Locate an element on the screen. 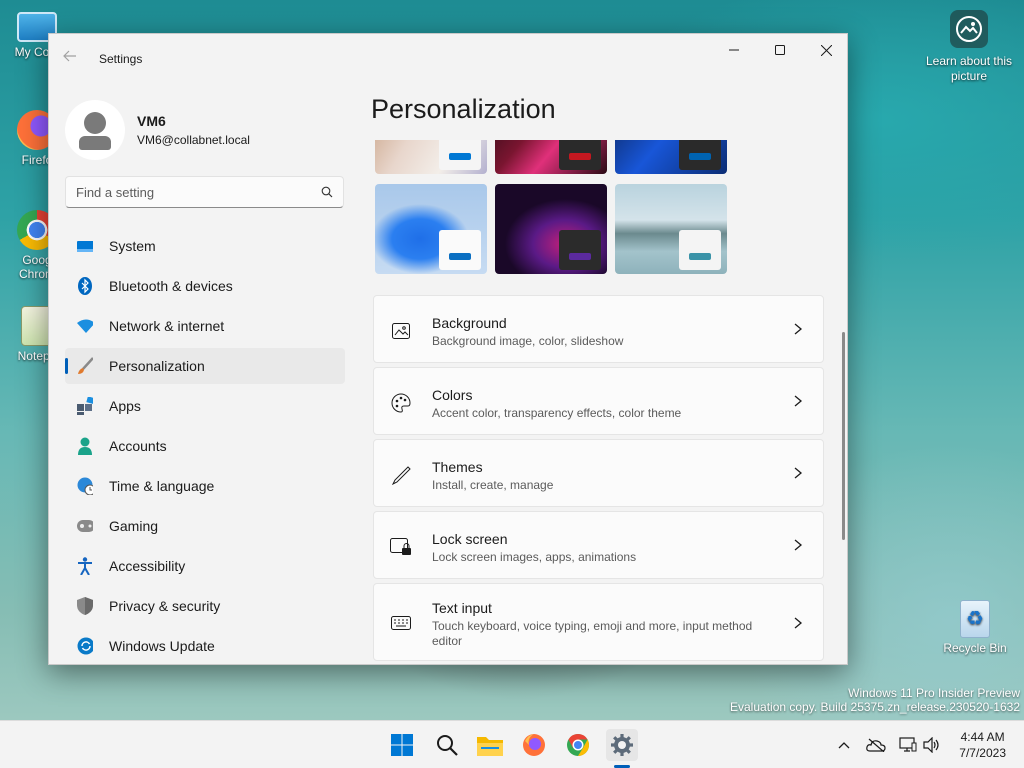 The height and width of the screenshot is (768, 1024). apps-icon is located at coordinates (85, 406).